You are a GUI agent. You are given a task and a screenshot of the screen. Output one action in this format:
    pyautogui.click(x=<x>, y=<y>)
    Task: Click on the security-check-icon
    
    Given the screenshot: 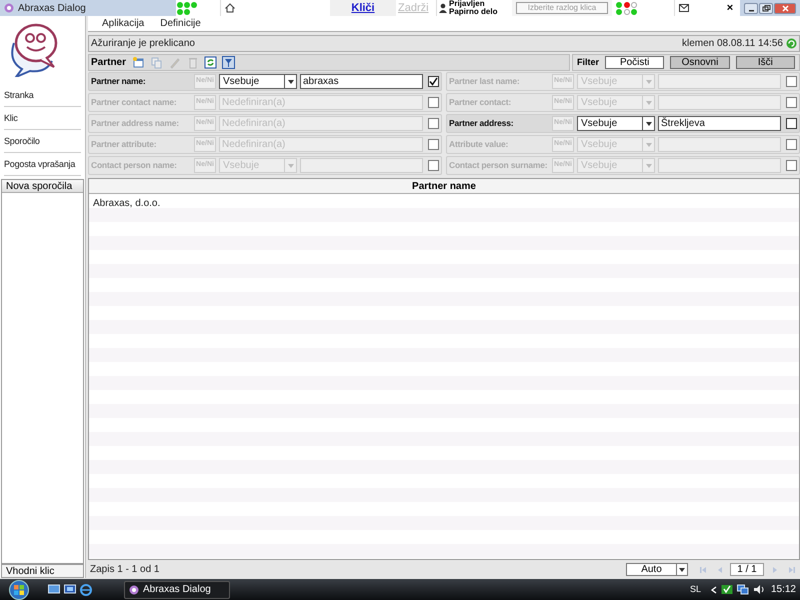 What is the action you would take?
    pyautogui.click(x=726, y=589)
    